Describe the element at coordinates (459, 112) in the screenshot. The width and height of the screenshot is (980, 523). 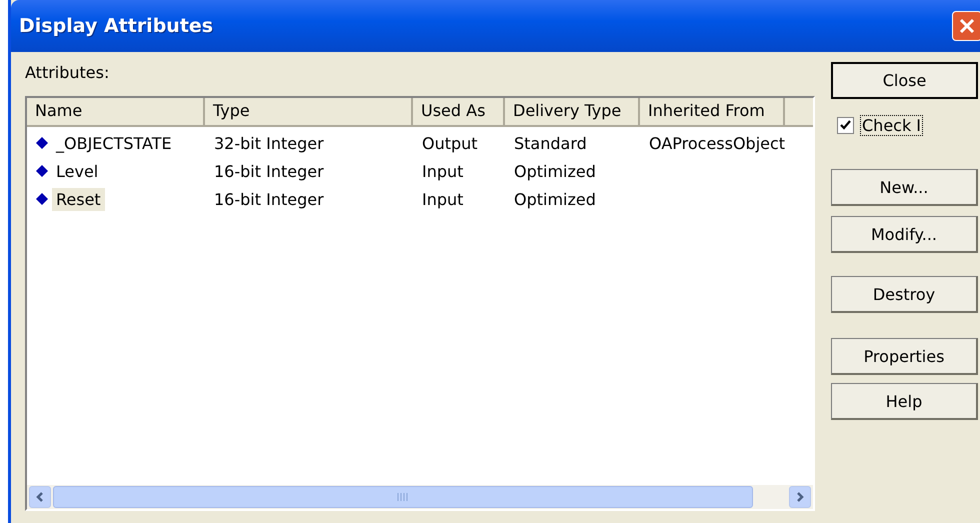
I see `column-header: Used As` at that location.